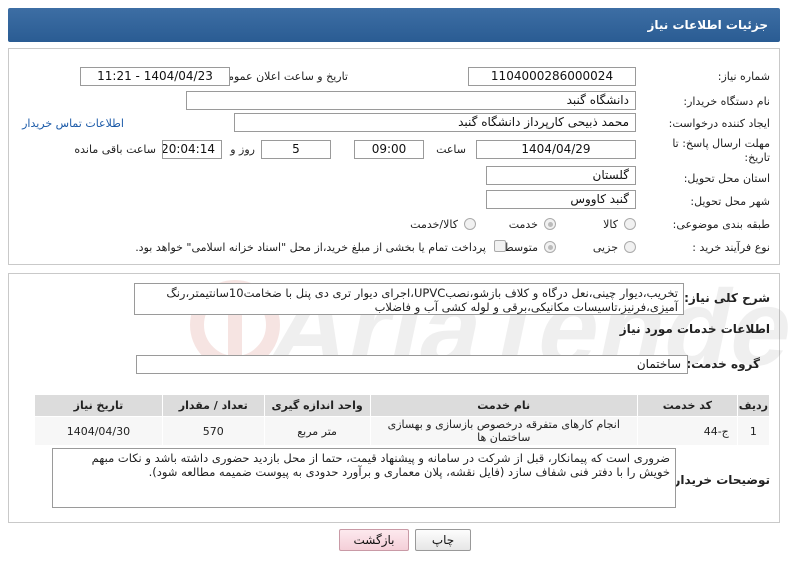 The height and width of the screenshot is (566, 788). Describe the element at coordinates (451, 149) in the screenshot. I see `deadline-time-label: ساعت` at that location.